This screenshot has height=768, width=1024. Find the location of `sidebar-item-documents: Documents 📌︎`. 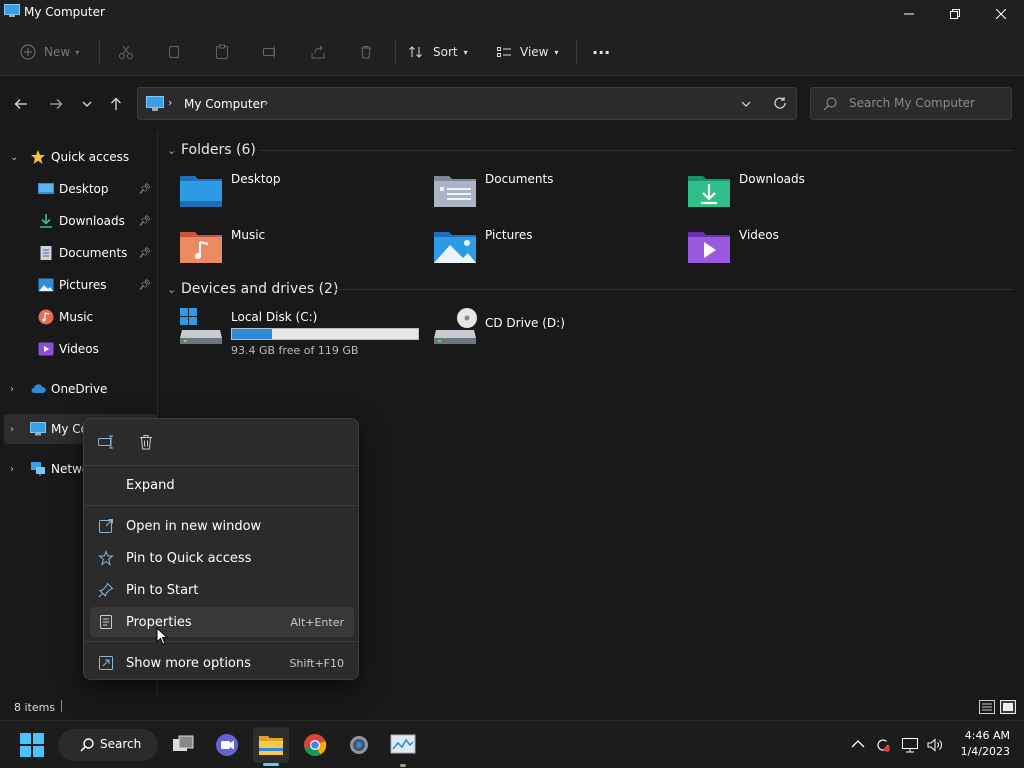

sidebar-item-documents: Documents 📌︎ is located at coordinates (78, 253).